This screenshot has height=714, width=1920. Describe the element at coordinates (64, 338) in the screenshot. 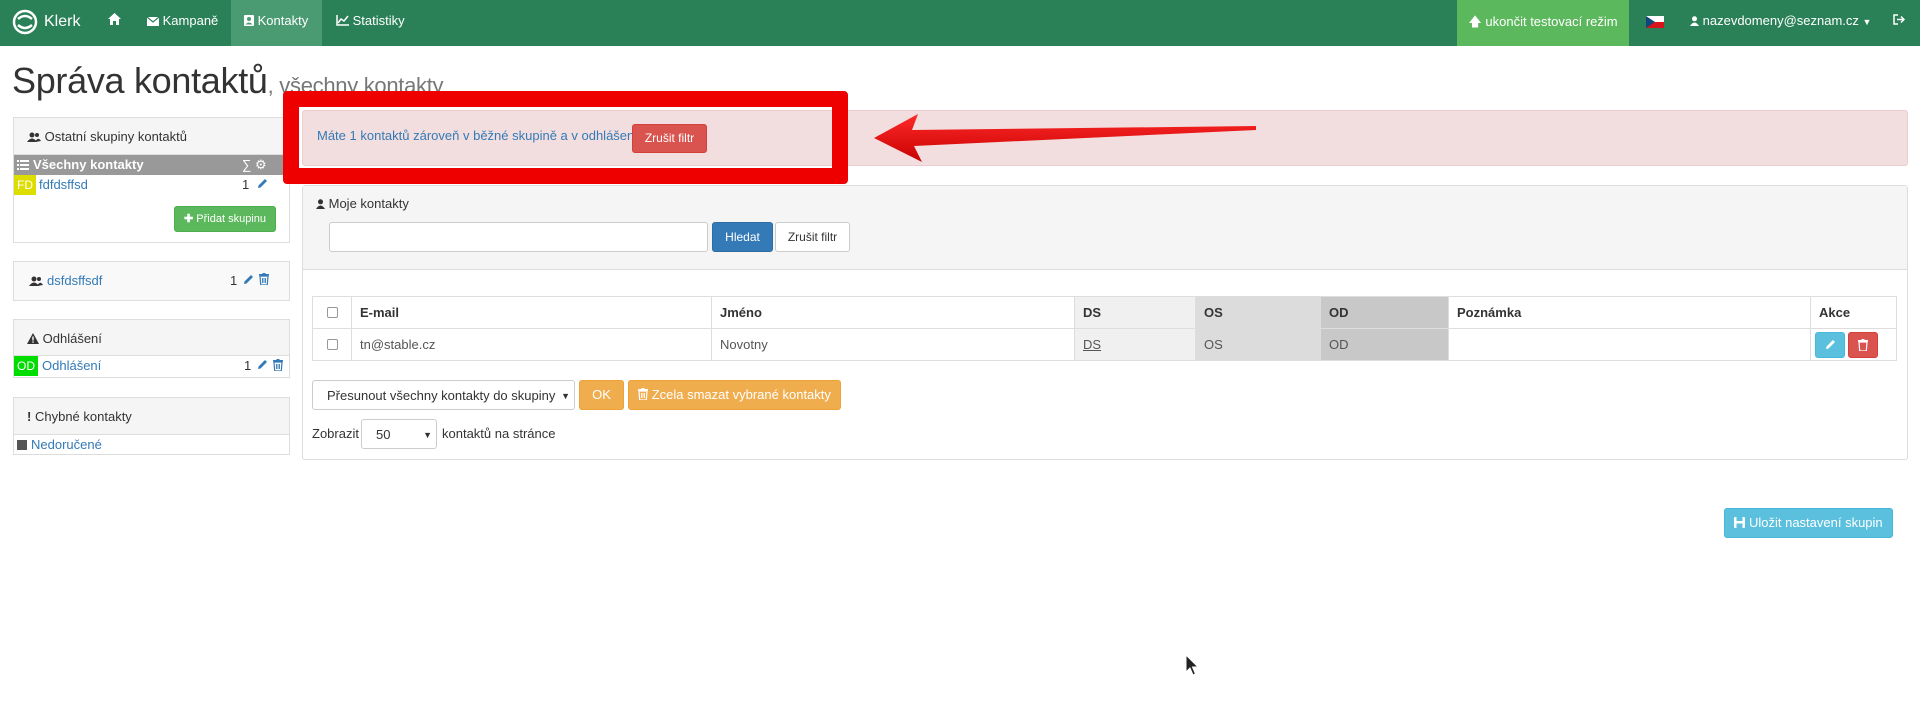

I see `unsubscribe-title-wrap: Odhlášení` at that location.